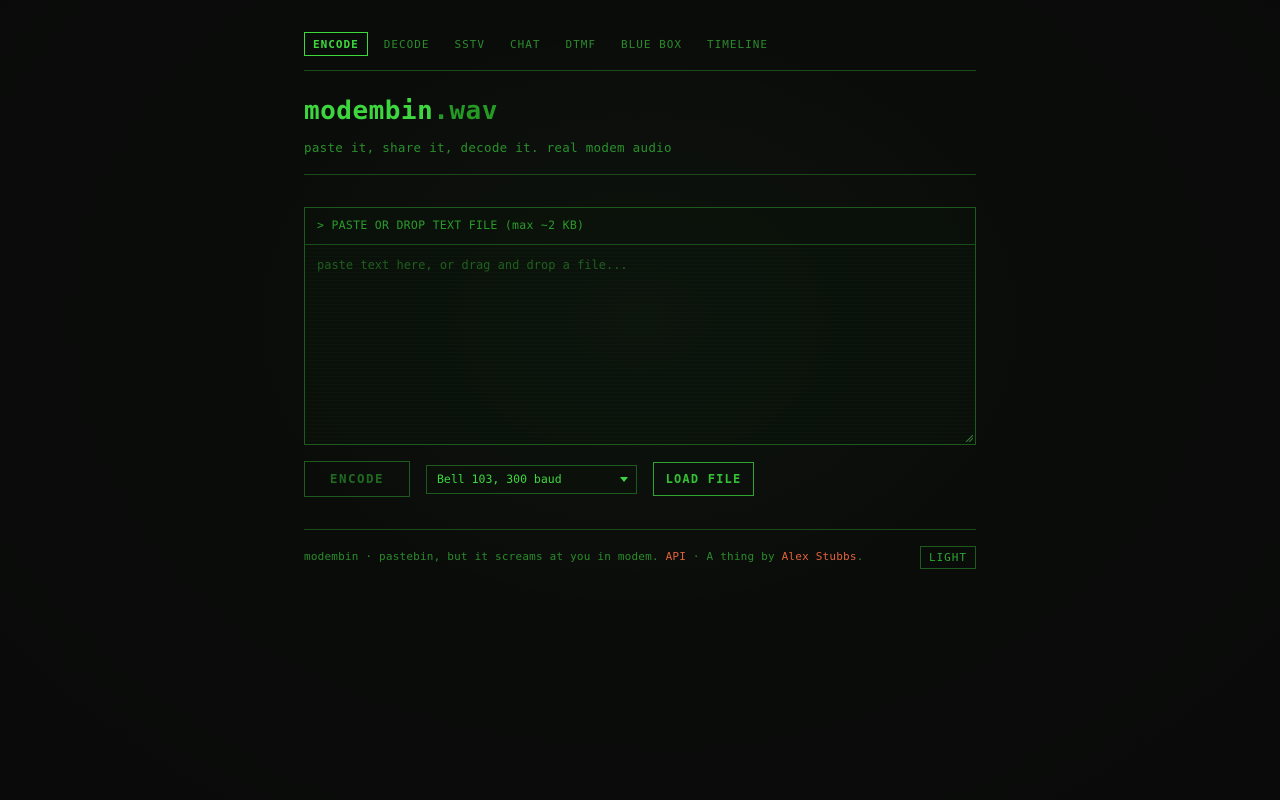 The image size is (1280, 800). Describe the element at coordinates (470, 44) in the screenshot. I see `tab-sstv: SSTV` at that location.